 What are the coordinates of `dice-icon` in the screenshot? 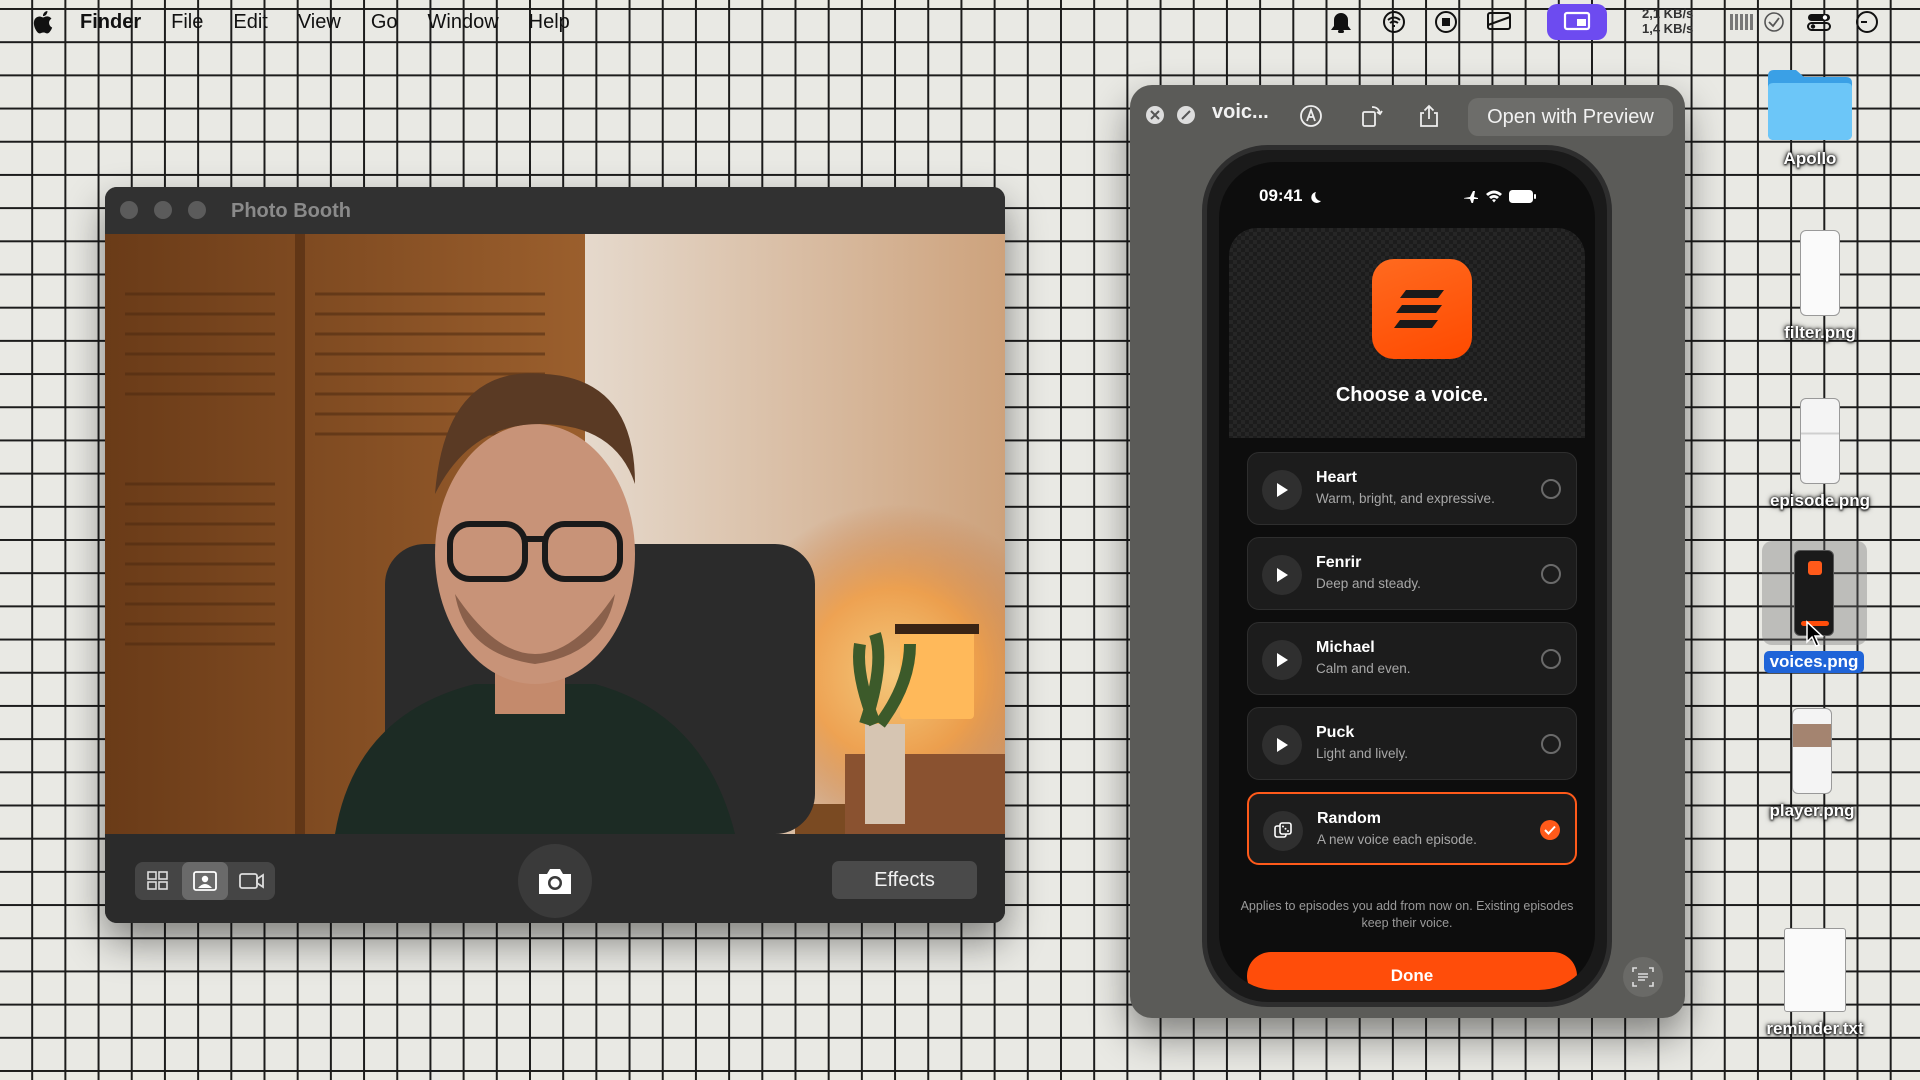 It's located at (1283, 830).